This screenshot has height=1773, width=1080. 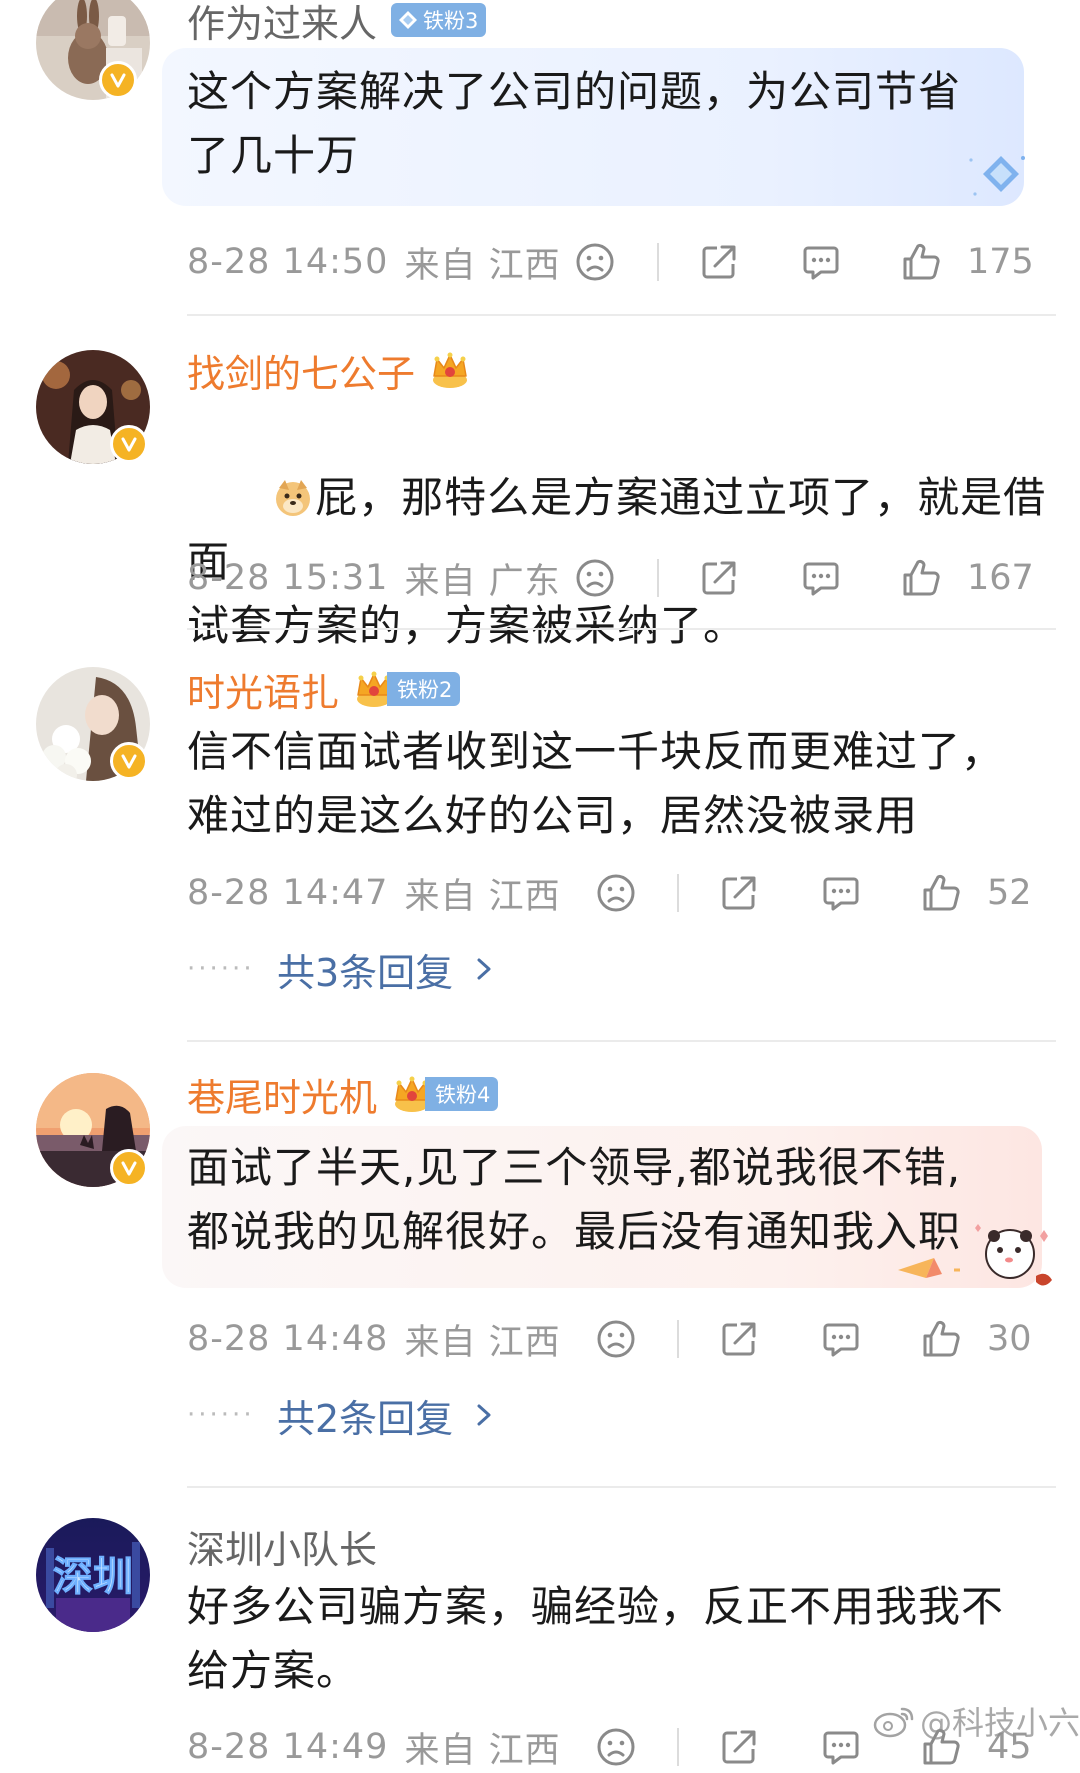 What do you see at coordinates (408, 20) in the screenshot?
I see `diamond-icon` at bounding box center [408, 20].